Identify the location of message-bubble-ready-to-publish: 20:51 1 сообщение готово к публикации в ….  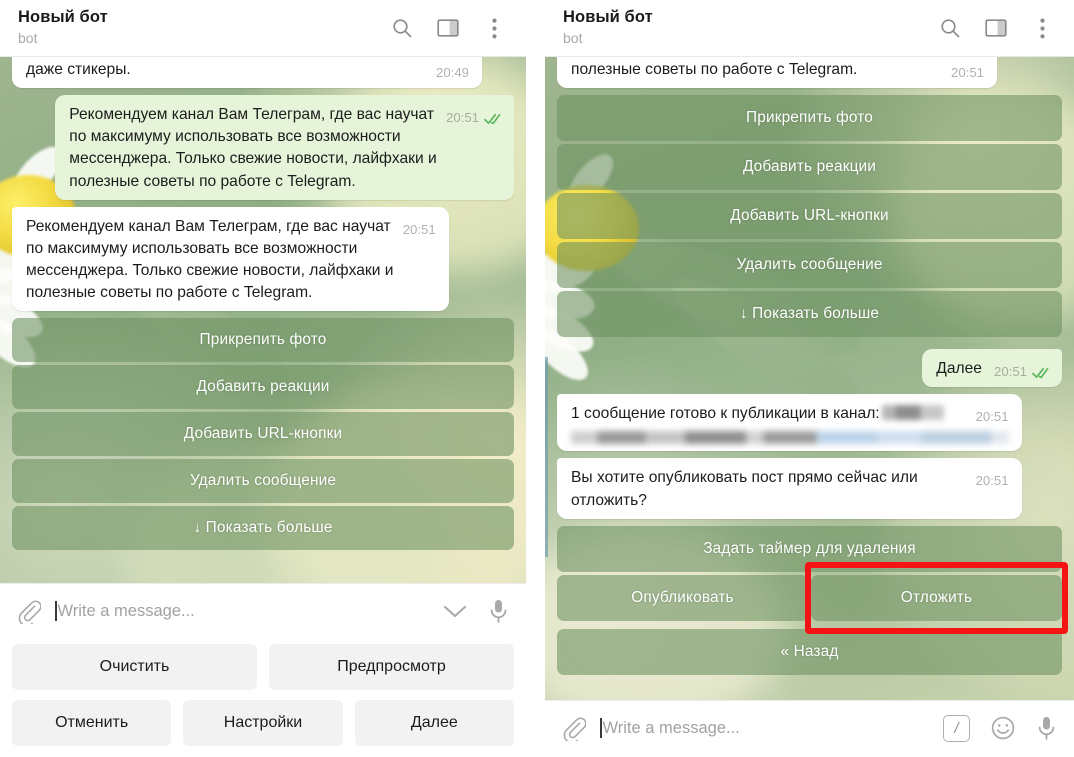
(789, 423).